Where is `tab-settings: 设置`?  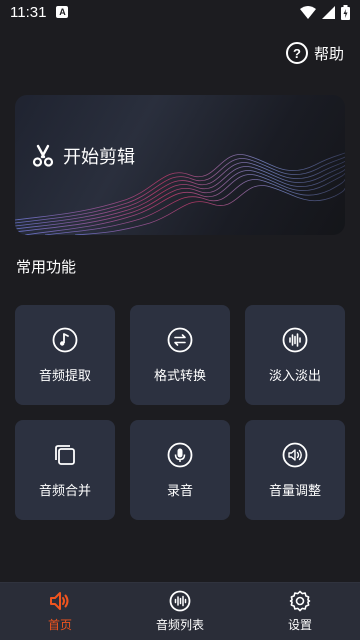
tab-settings: 设置 is located at coordinates (300, 611).